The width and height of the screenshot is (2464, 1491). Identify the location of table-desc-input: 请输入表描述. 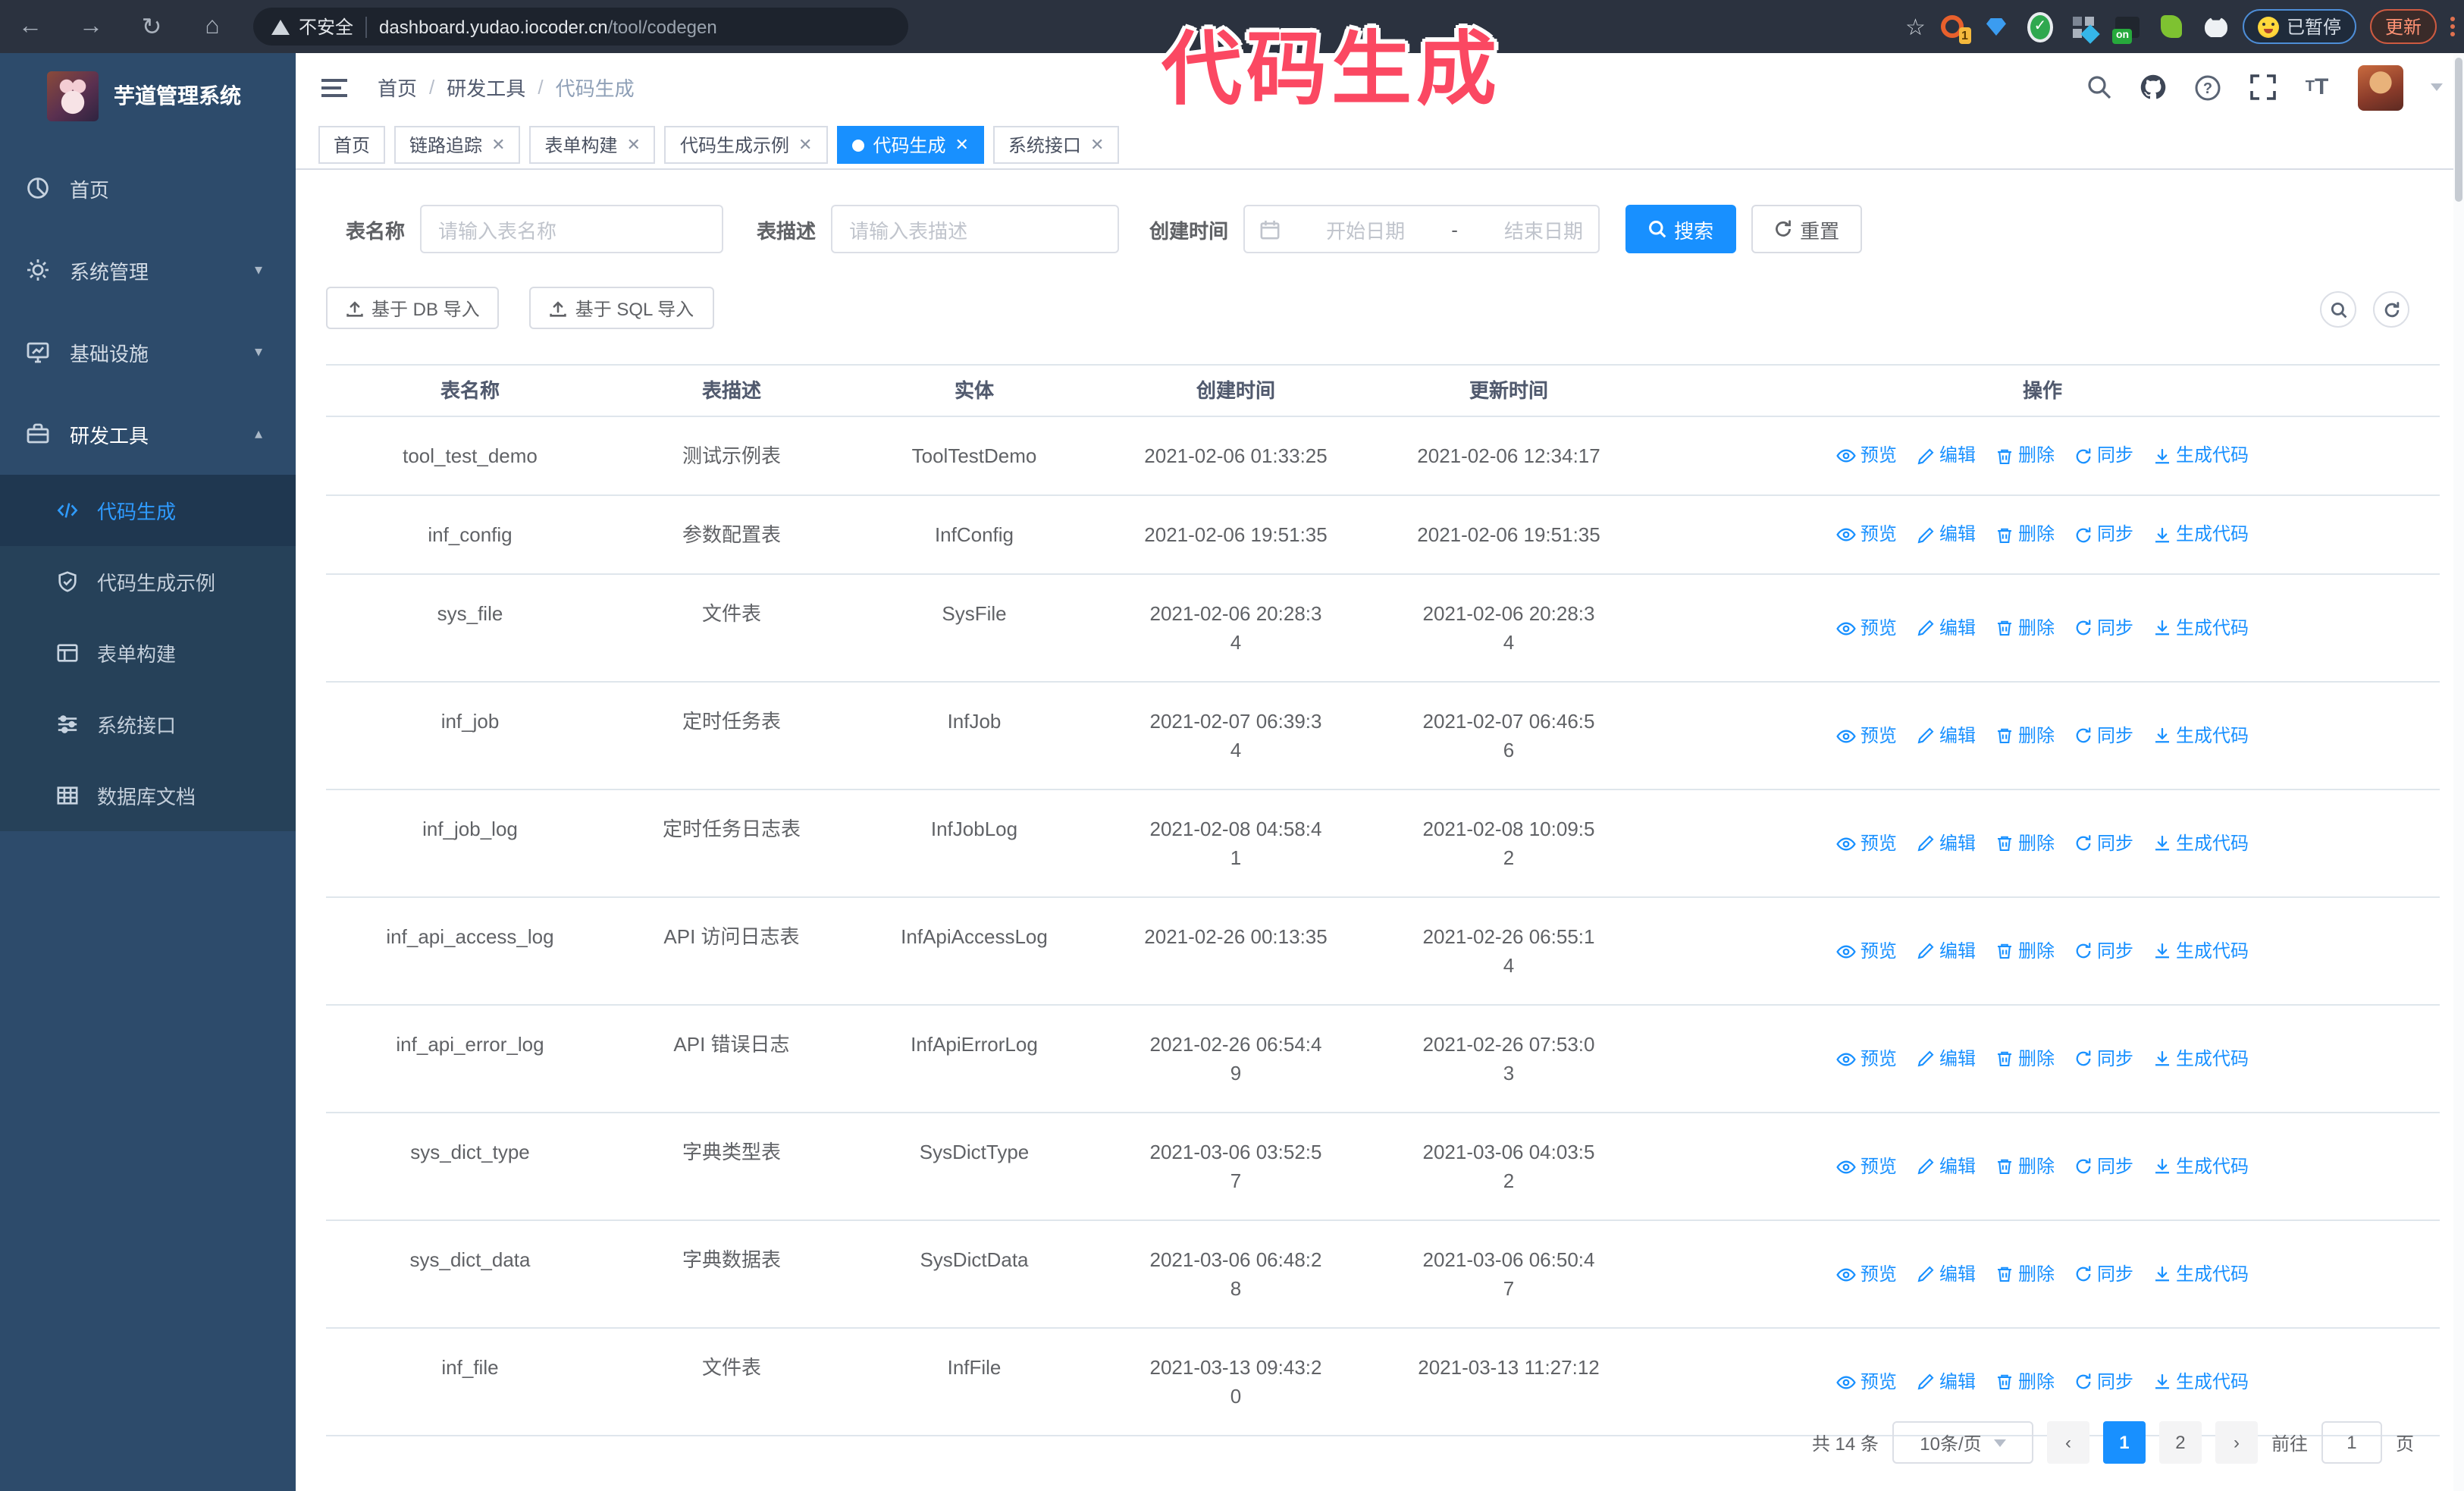
(976, 229).